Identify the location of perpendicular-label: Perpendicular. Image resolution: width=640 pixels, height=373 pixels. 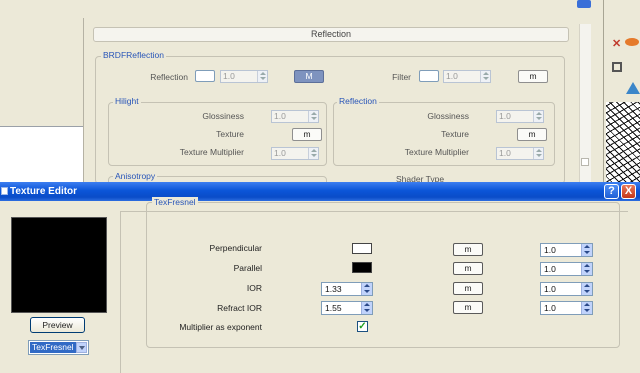
(235, 248).